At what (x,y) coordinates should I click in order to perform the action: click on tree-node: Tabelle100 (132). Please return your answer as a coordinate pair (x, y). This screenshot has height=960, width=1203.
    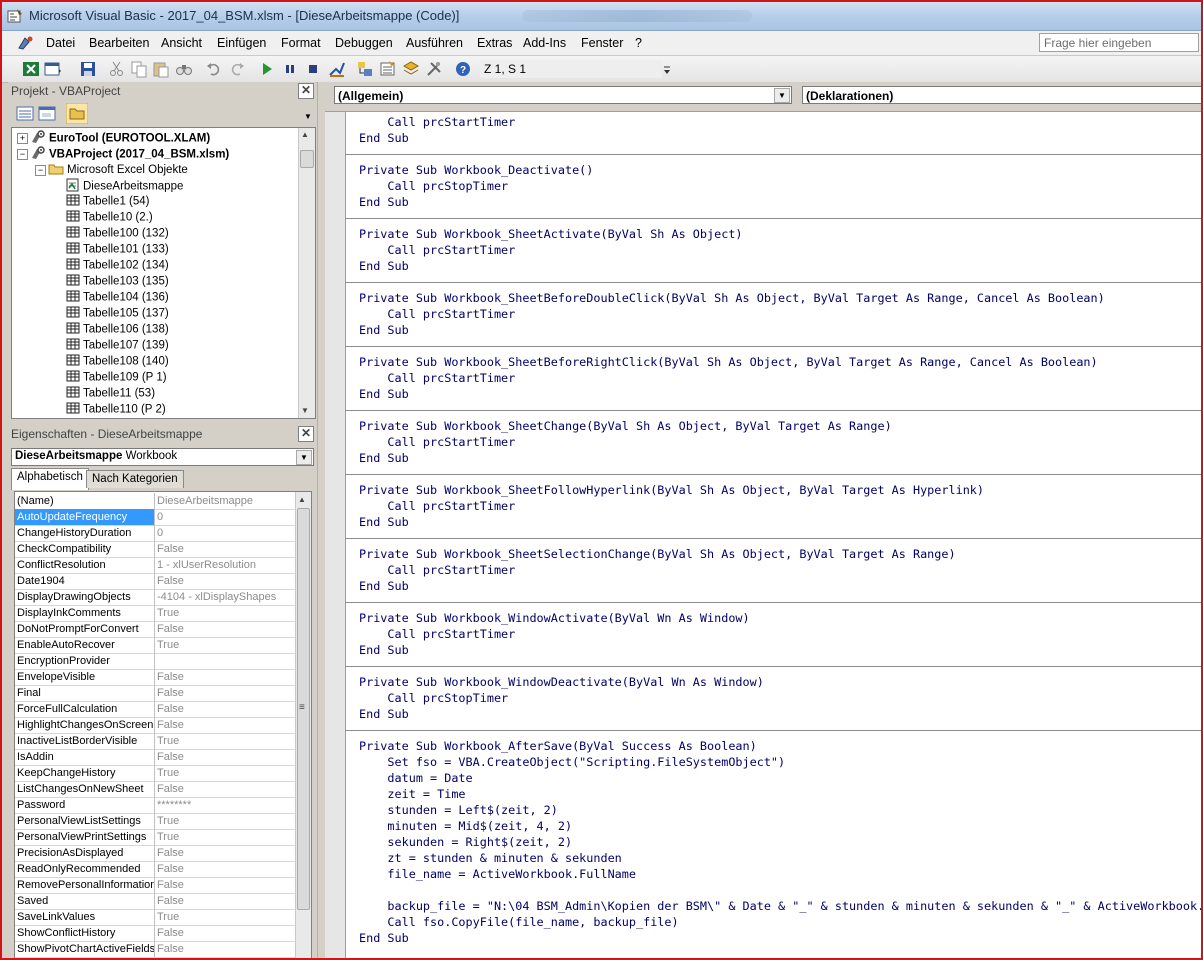
    Looking at the image, I should click on (117, 234).